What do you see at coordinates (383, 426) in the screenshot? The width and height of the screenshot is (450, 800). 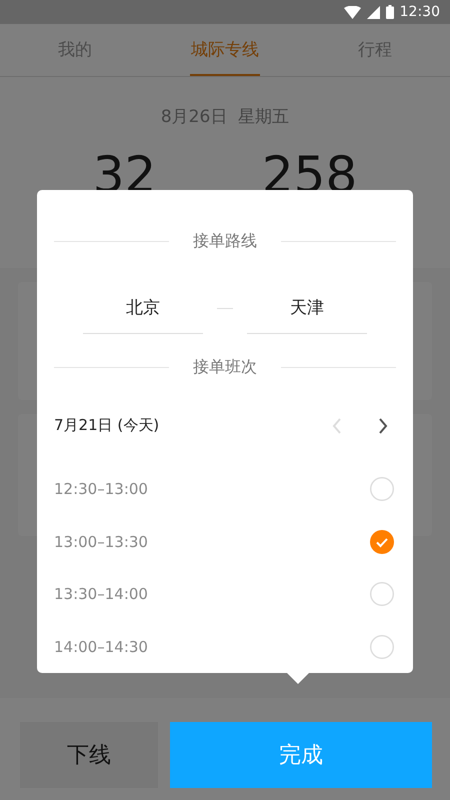 I see `chevron-right-icon` at bounding box center [383, 426].